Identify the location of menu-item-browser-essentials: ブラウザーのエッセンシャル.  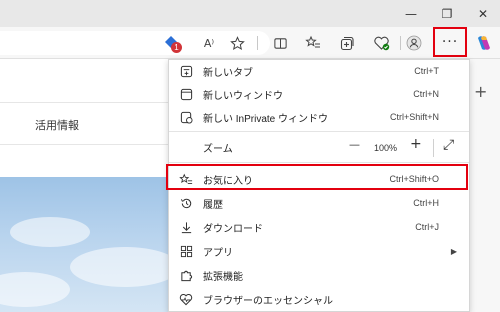
(319, 299).